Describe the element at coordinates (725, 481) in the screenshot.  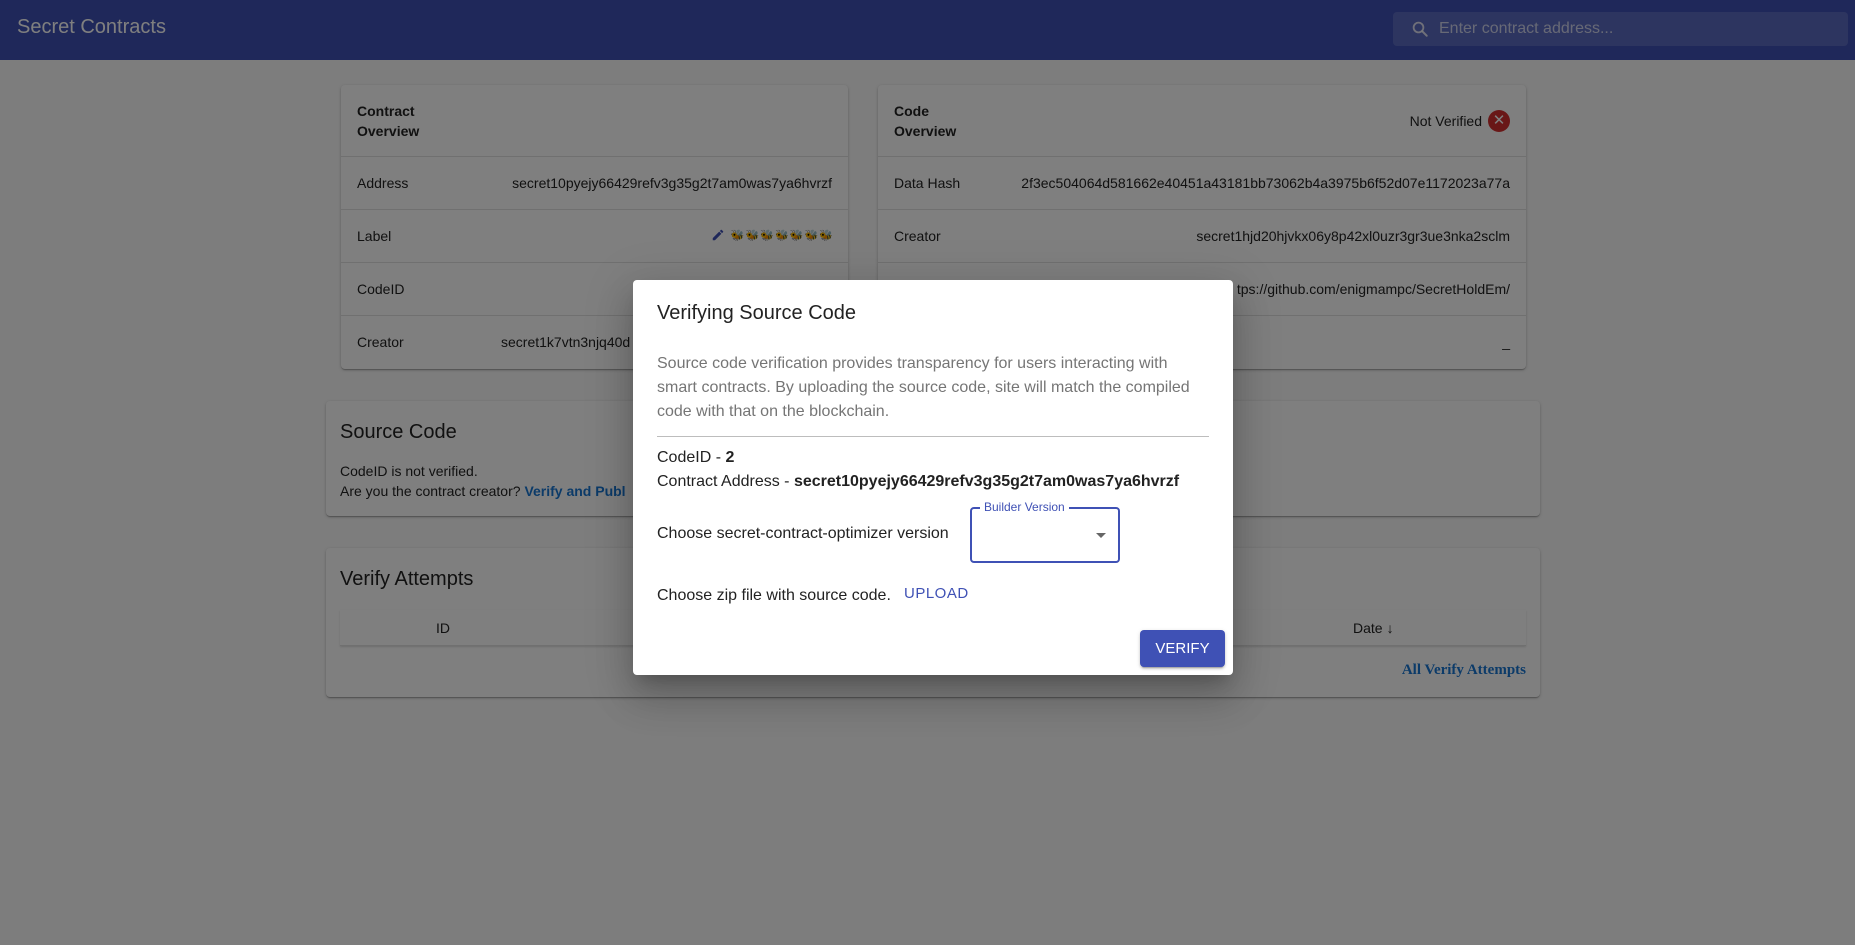
I see `dialog-address-label: Contract Address -` at that location.